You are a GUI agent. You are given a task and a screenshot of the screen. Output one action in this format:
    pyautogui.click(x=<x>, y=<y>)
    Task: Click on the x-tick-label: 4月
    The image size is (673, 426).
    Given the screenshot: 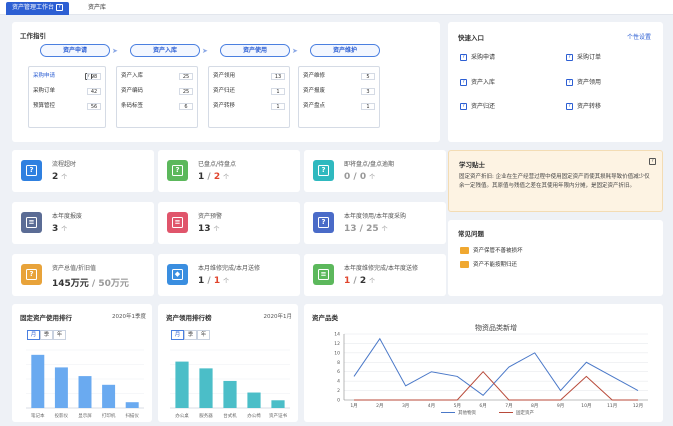 What is the action you would take?
    pyautogui.click(x=431, y=406)
    